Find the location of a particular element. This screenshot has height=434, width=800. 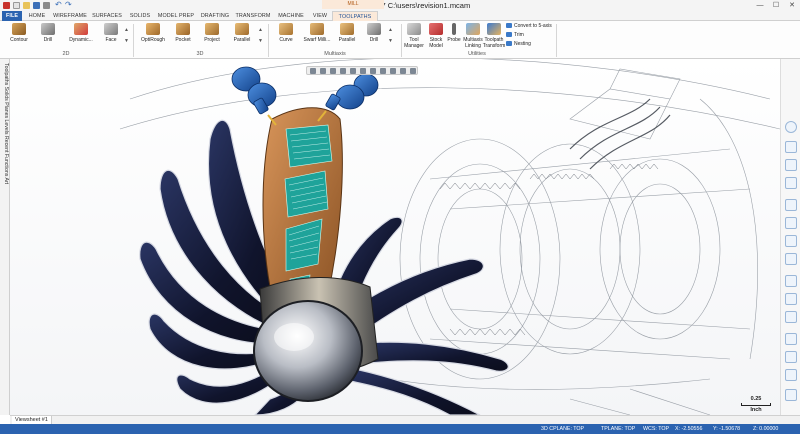

tab-wireframe: WIREFRAME is located at coordinates (70, 16).